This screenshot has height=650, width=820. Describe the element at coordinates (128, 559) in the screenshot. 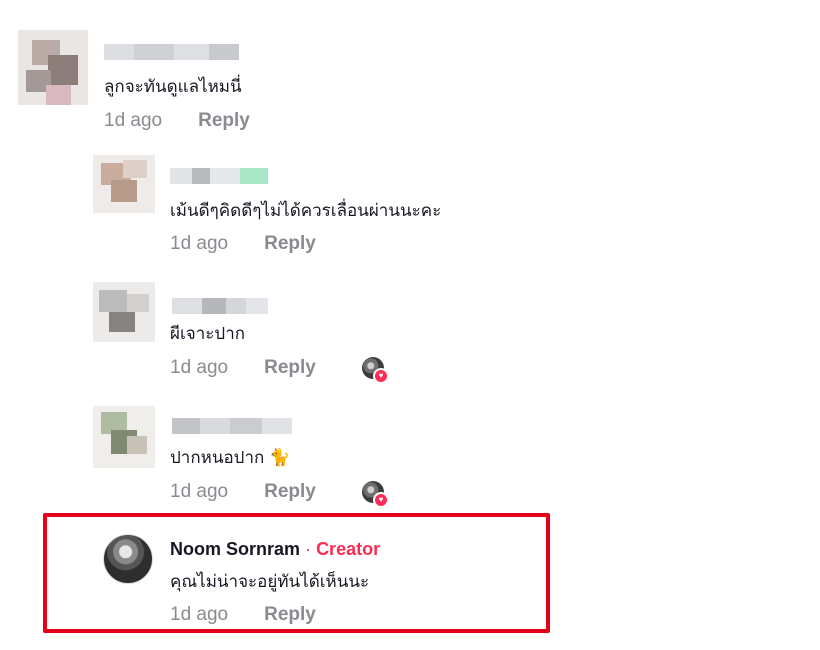

I see `creator-avatar` at that location.